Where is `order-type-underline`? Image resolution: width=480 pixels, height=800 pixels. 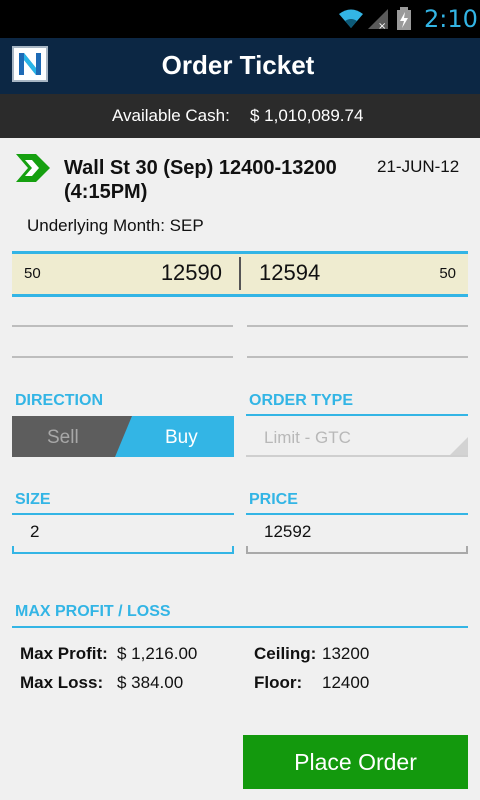 order-type-underline is located at coordinates (357, 456).